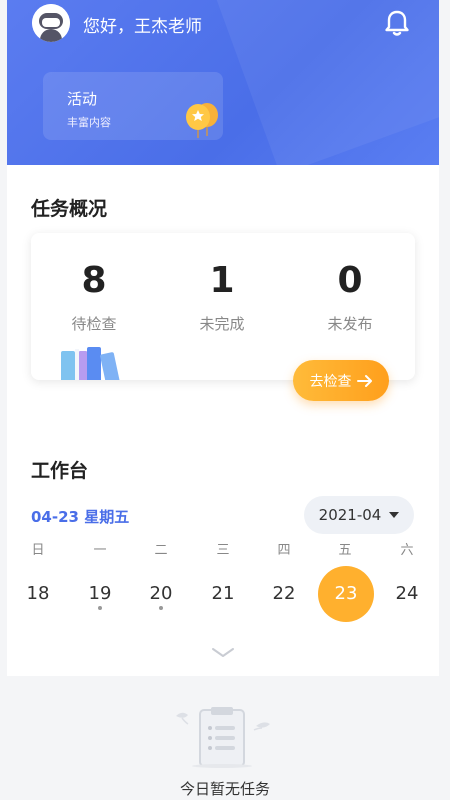  What do you see at coordinates (397, 23) in the screenshot?
I see `bell-icon` at bounding box center [397, 23].